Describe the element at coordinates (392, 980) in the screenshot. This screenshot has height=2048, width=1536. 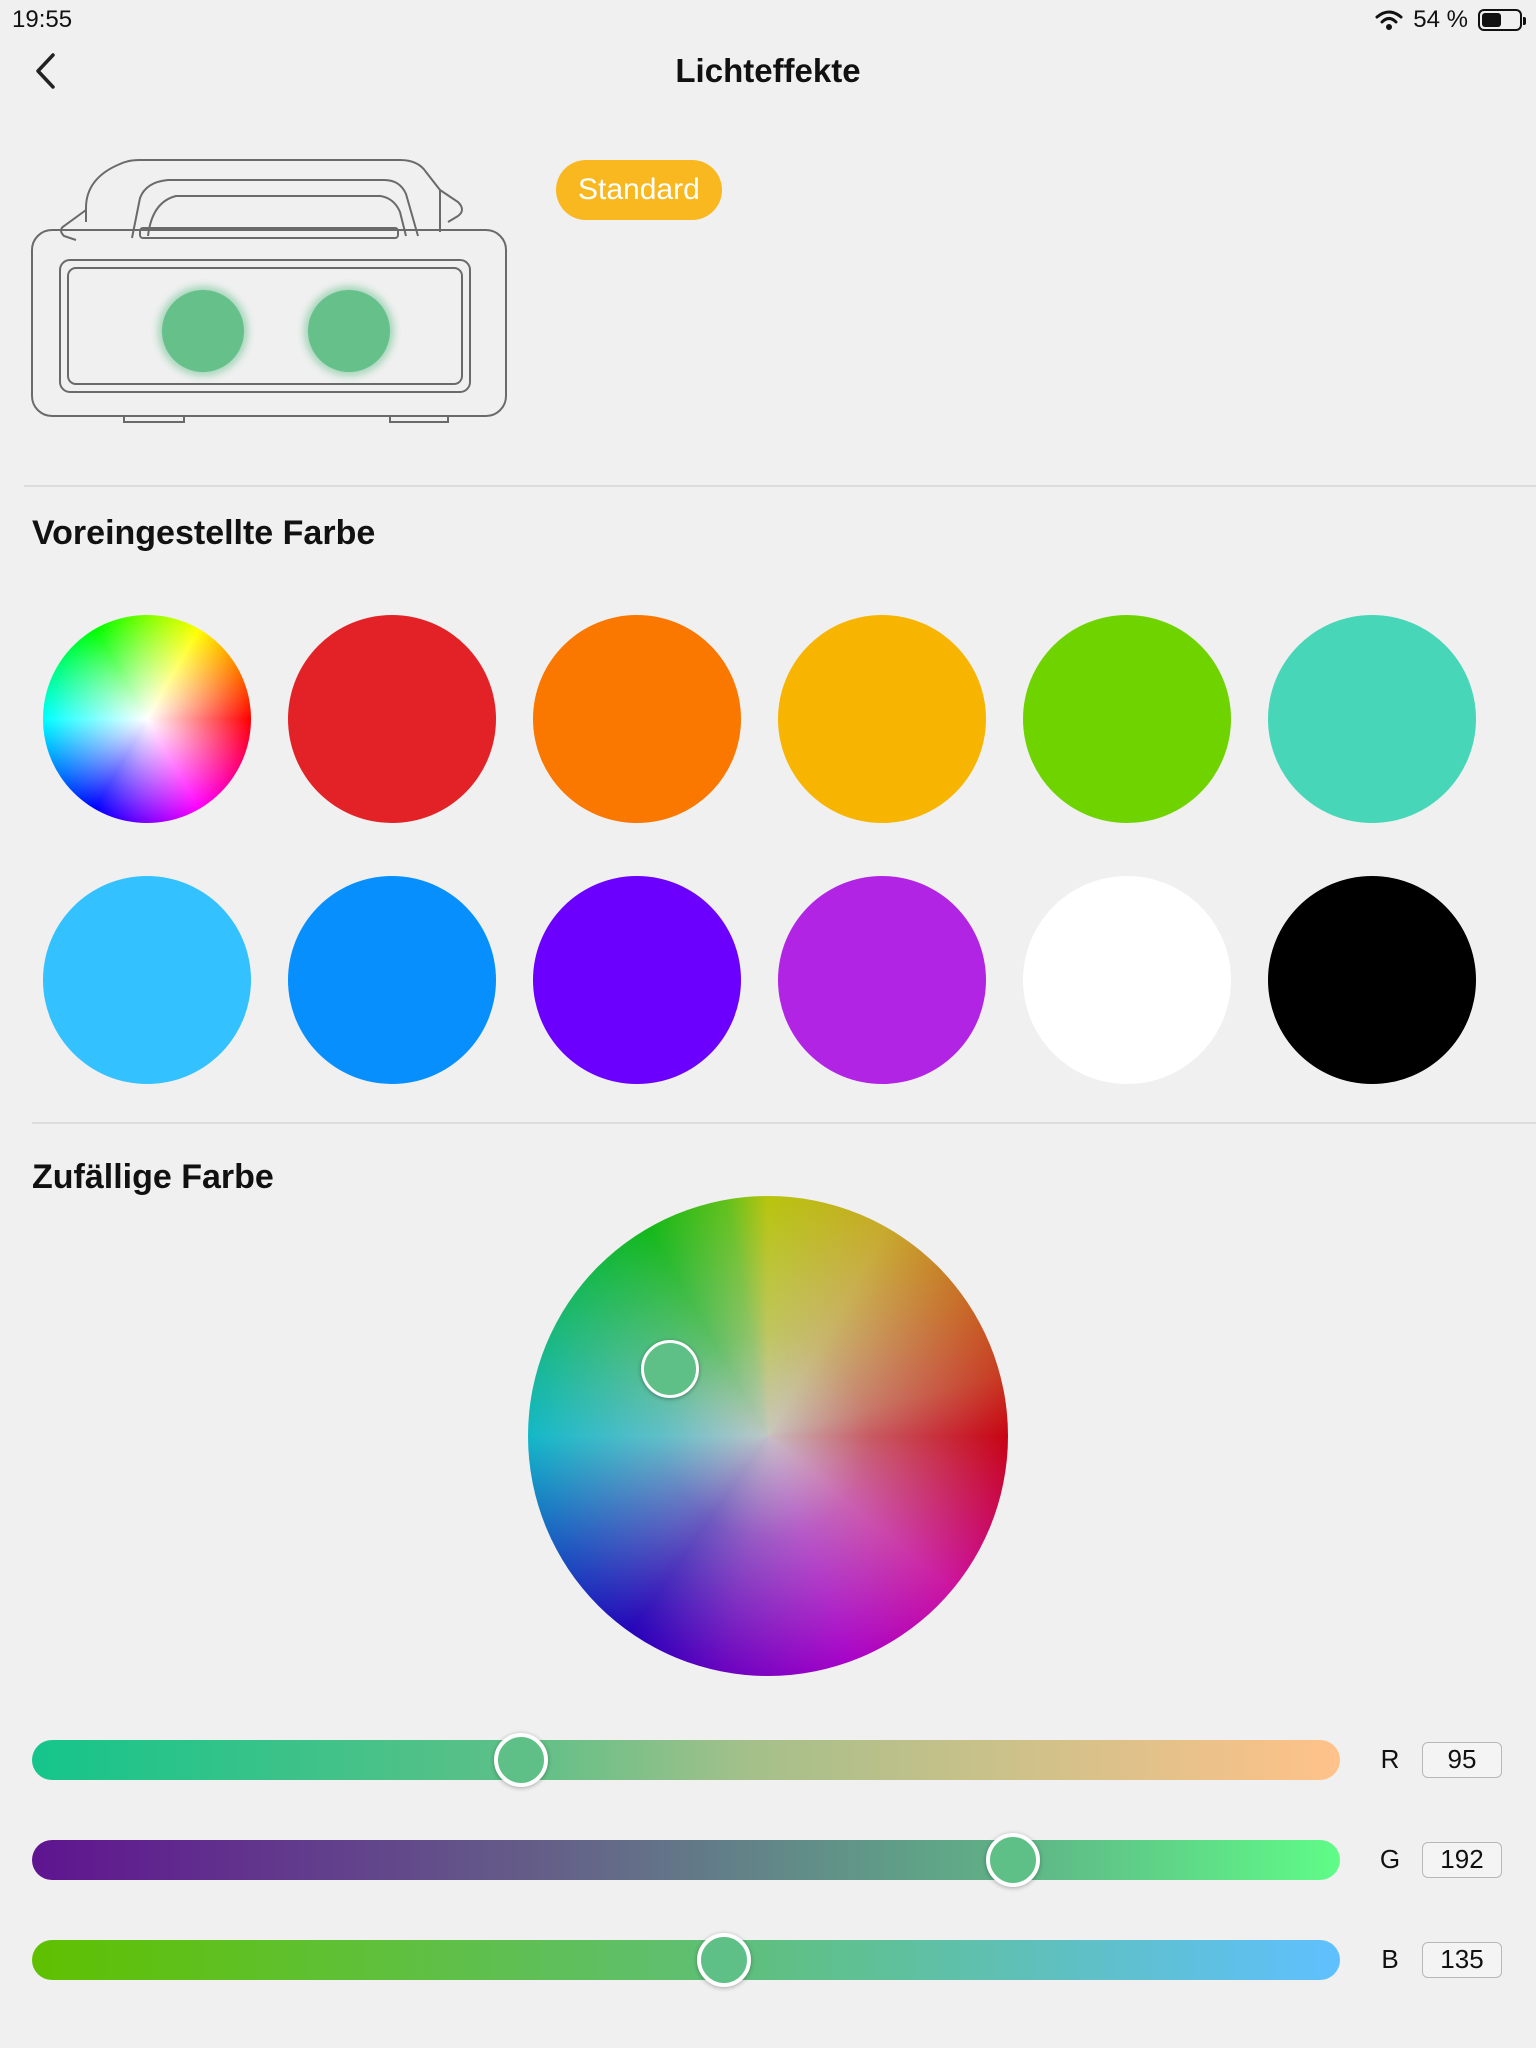
I see `preset-color-blue` at that location.